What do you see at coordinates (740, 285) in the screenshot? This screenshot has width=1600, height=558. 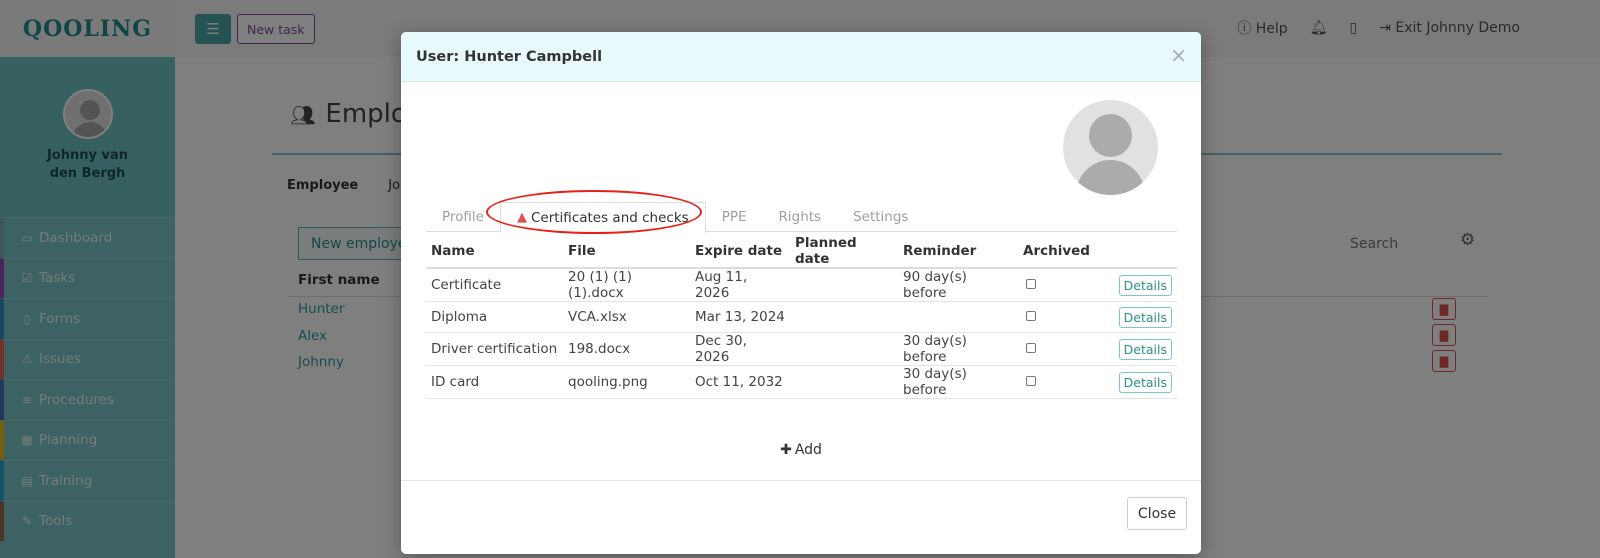 I see `cert-expire-date: Aug 11, 2026` at bounding box center [740, 285].